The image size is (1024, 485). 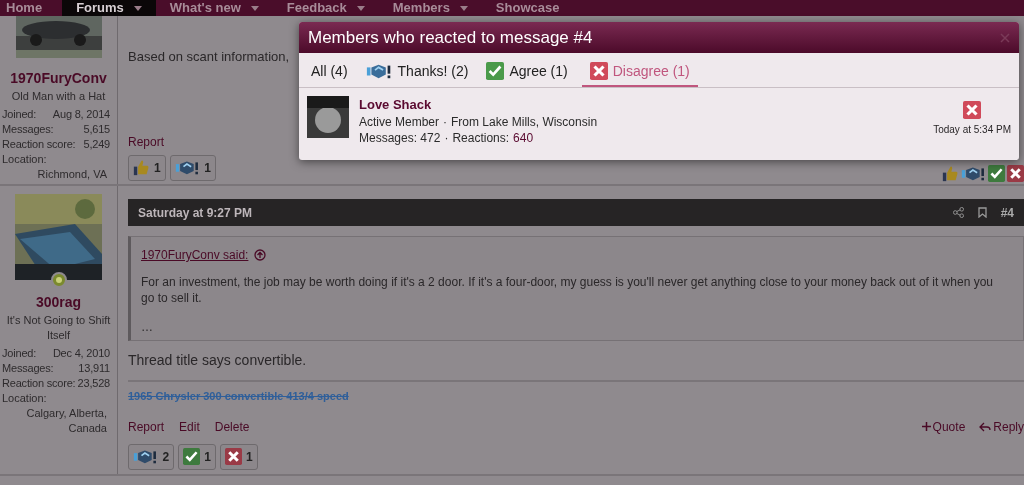 What do you see at coordinates (958, 212) in the screenshot?
I see `share-icon` at bounding box center [958, 212].